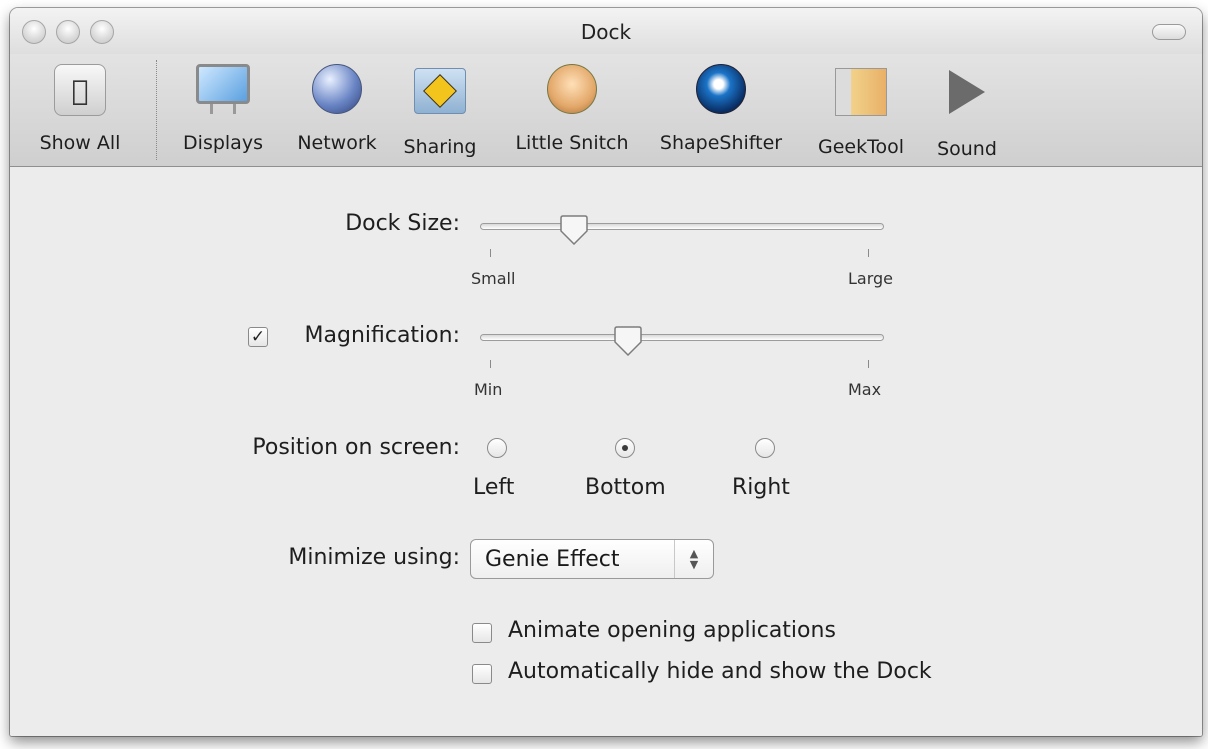 This screenshot has width=1208, height=749. I want to click on magnification-slider-thumb, so click(628, 341).